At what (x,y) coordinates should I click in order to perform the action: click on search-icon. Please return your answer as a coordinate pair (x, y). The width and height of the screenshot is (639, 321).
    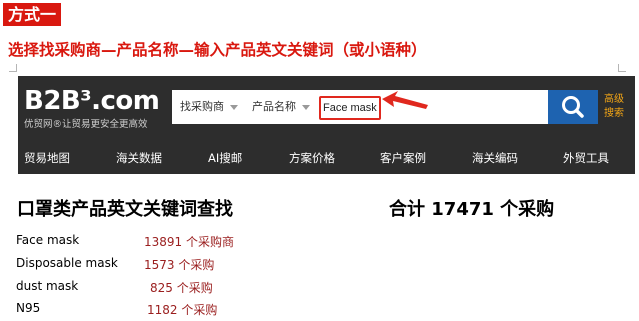
    Looking at the image, I should click on (573, 107).